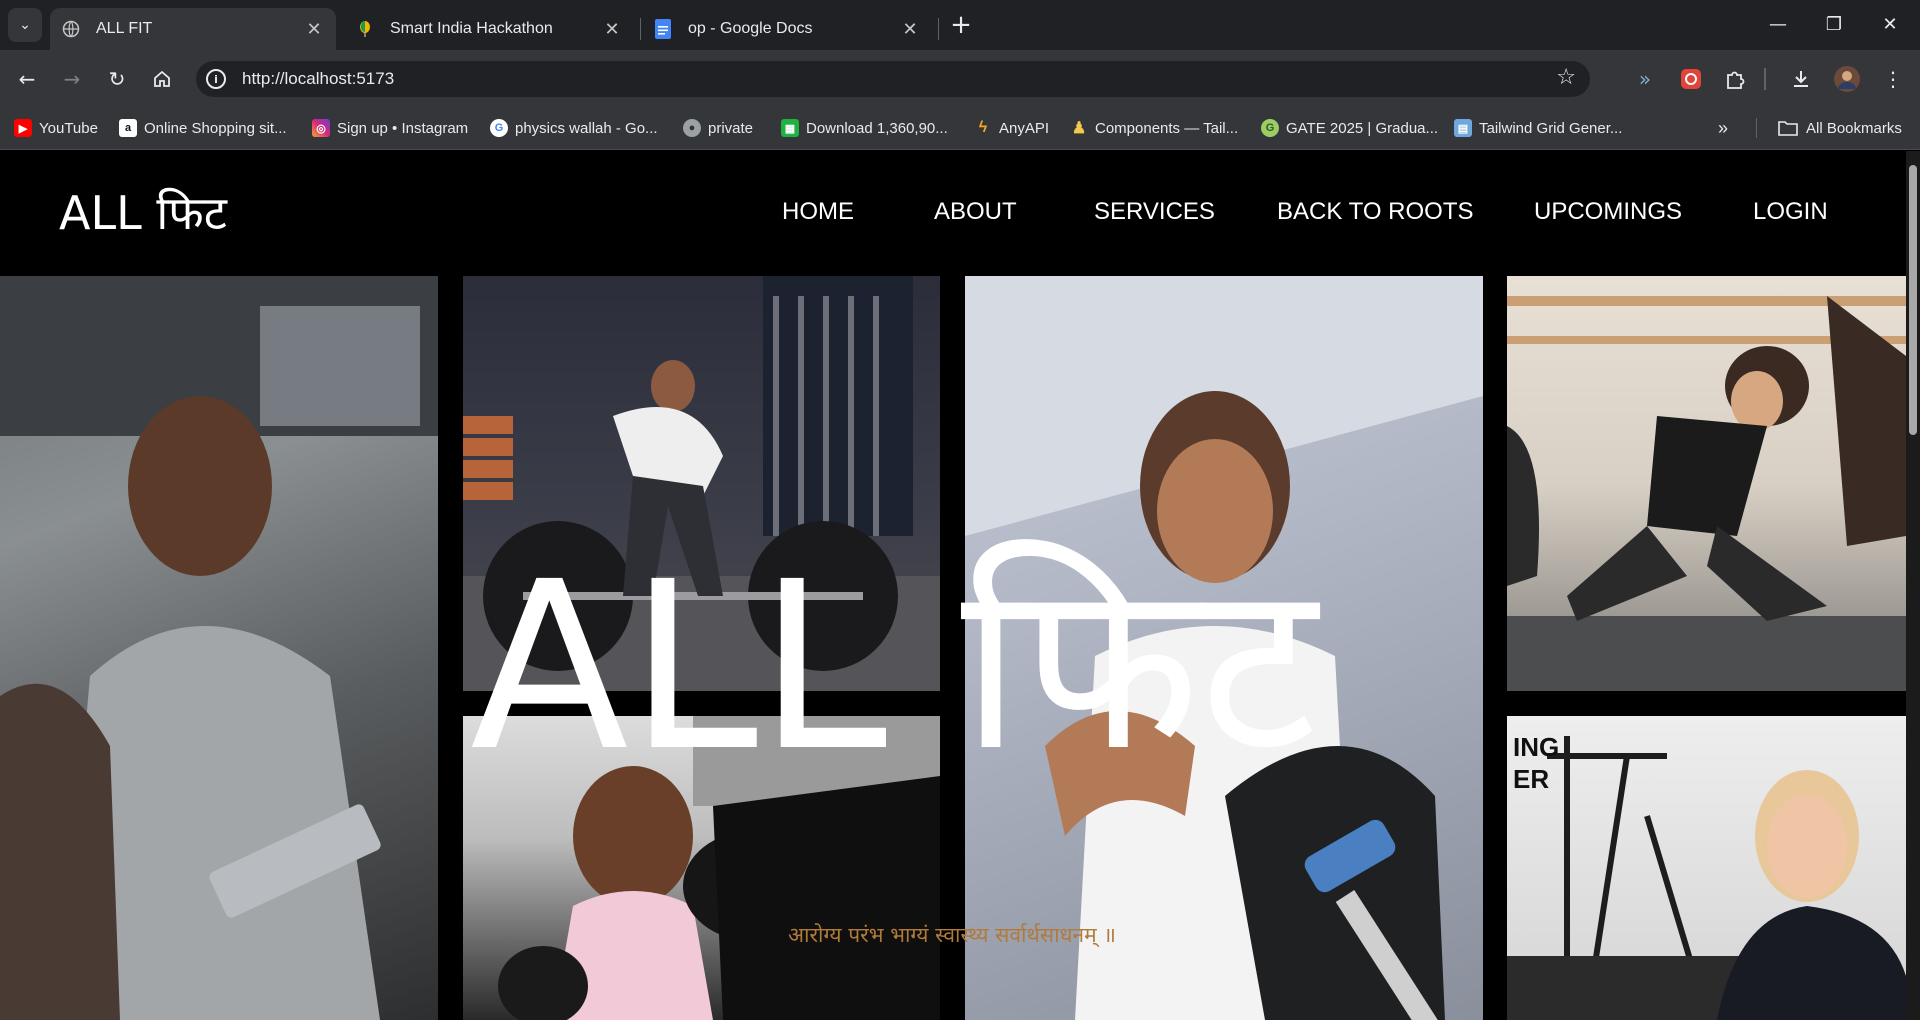 The image size is (1920, 1020). What do you see at coordinates (1566, 77) in the screenshot?
I see `bookmark-star-icon: ☆` at bounding box center [1566, 77].